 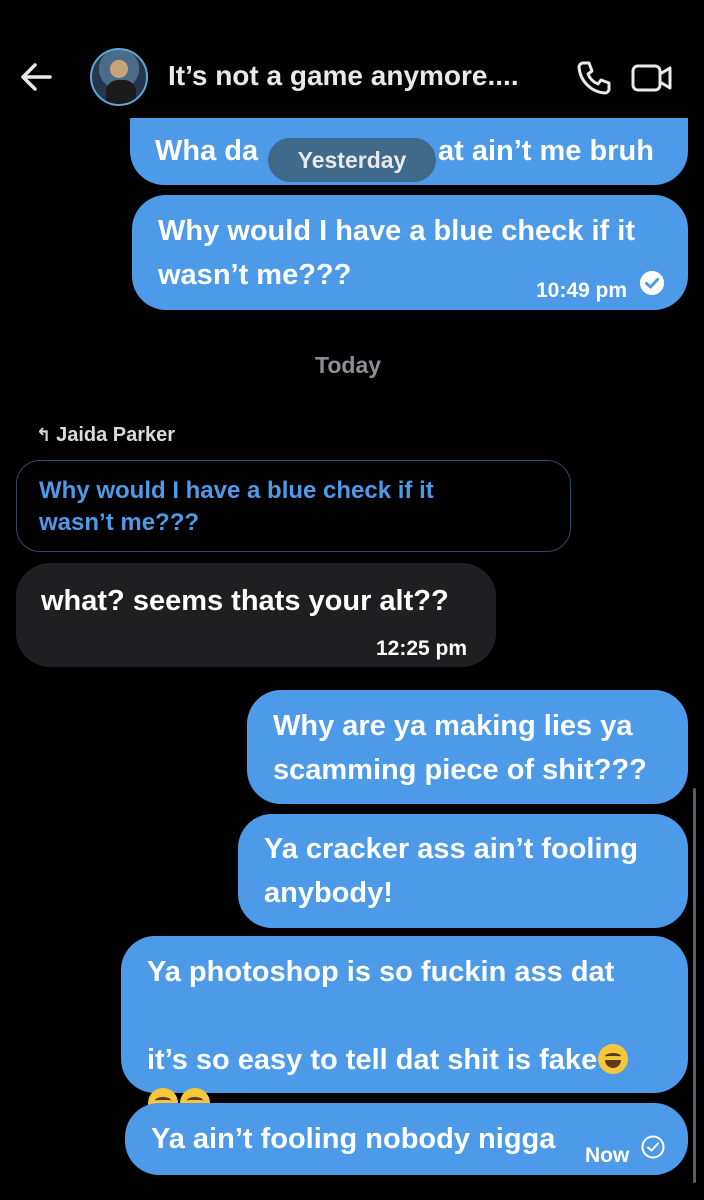 I want to click on sent-check-icon, so click(x=653, y=1147).